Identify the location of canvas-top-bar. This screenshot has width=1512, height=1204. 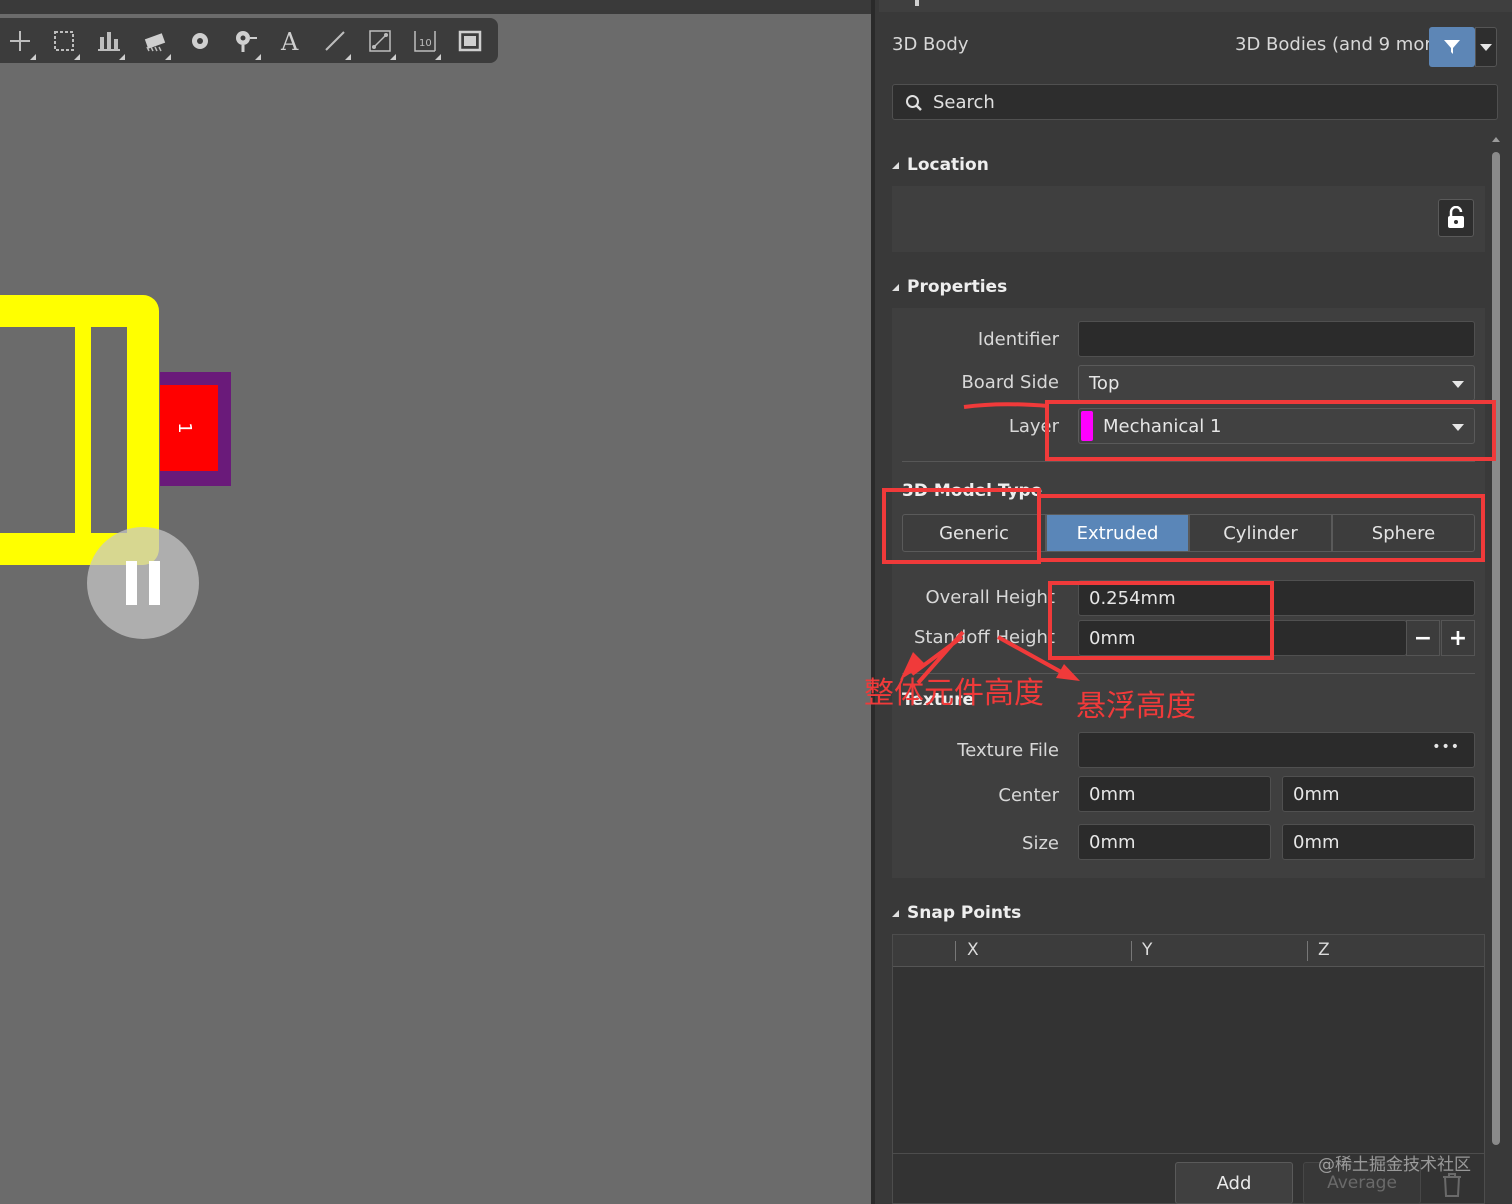
(435, 7).